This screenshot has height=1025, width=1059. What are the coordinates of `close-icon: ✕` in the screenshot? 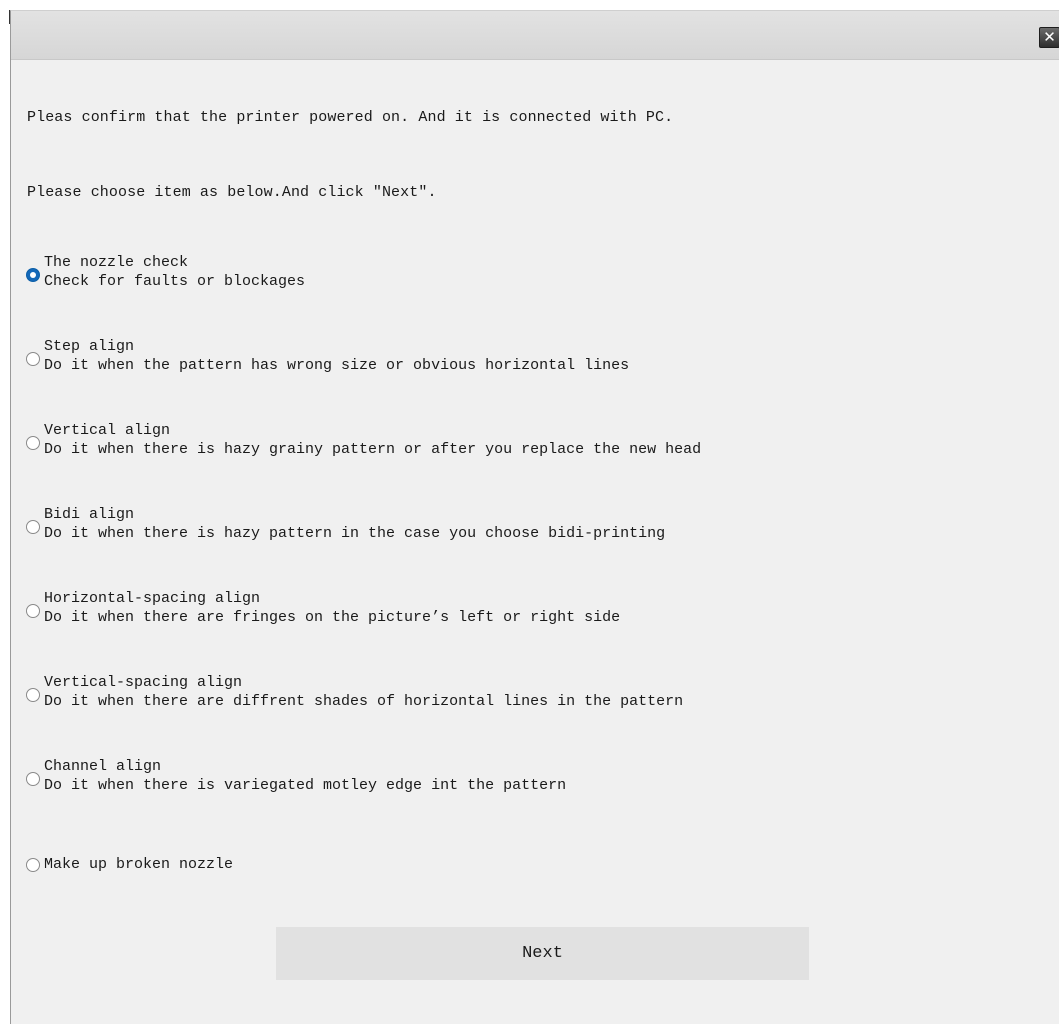 It's located at (1049, 37).